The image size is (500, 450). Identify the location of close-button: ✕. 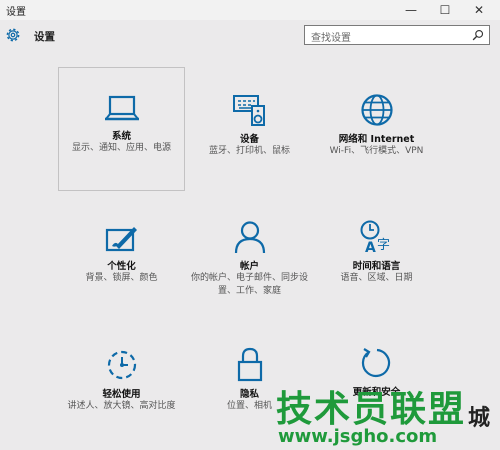
(479, 10).